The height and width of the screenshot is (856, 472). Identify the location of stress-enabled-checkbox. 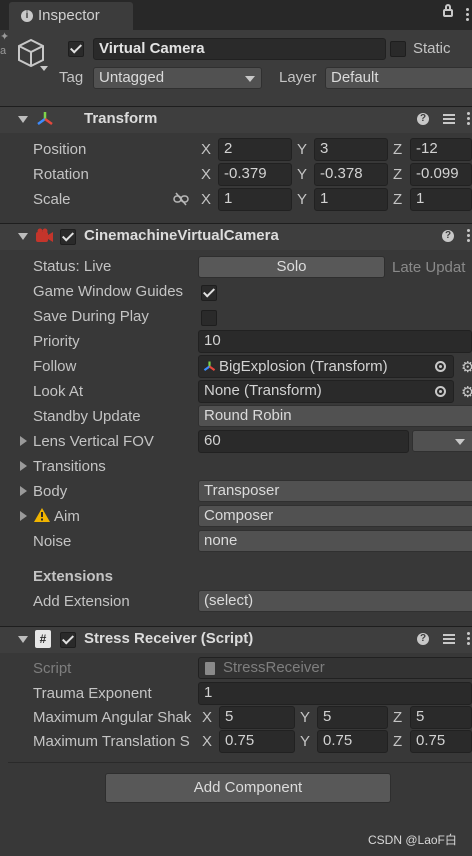
(68, 640).